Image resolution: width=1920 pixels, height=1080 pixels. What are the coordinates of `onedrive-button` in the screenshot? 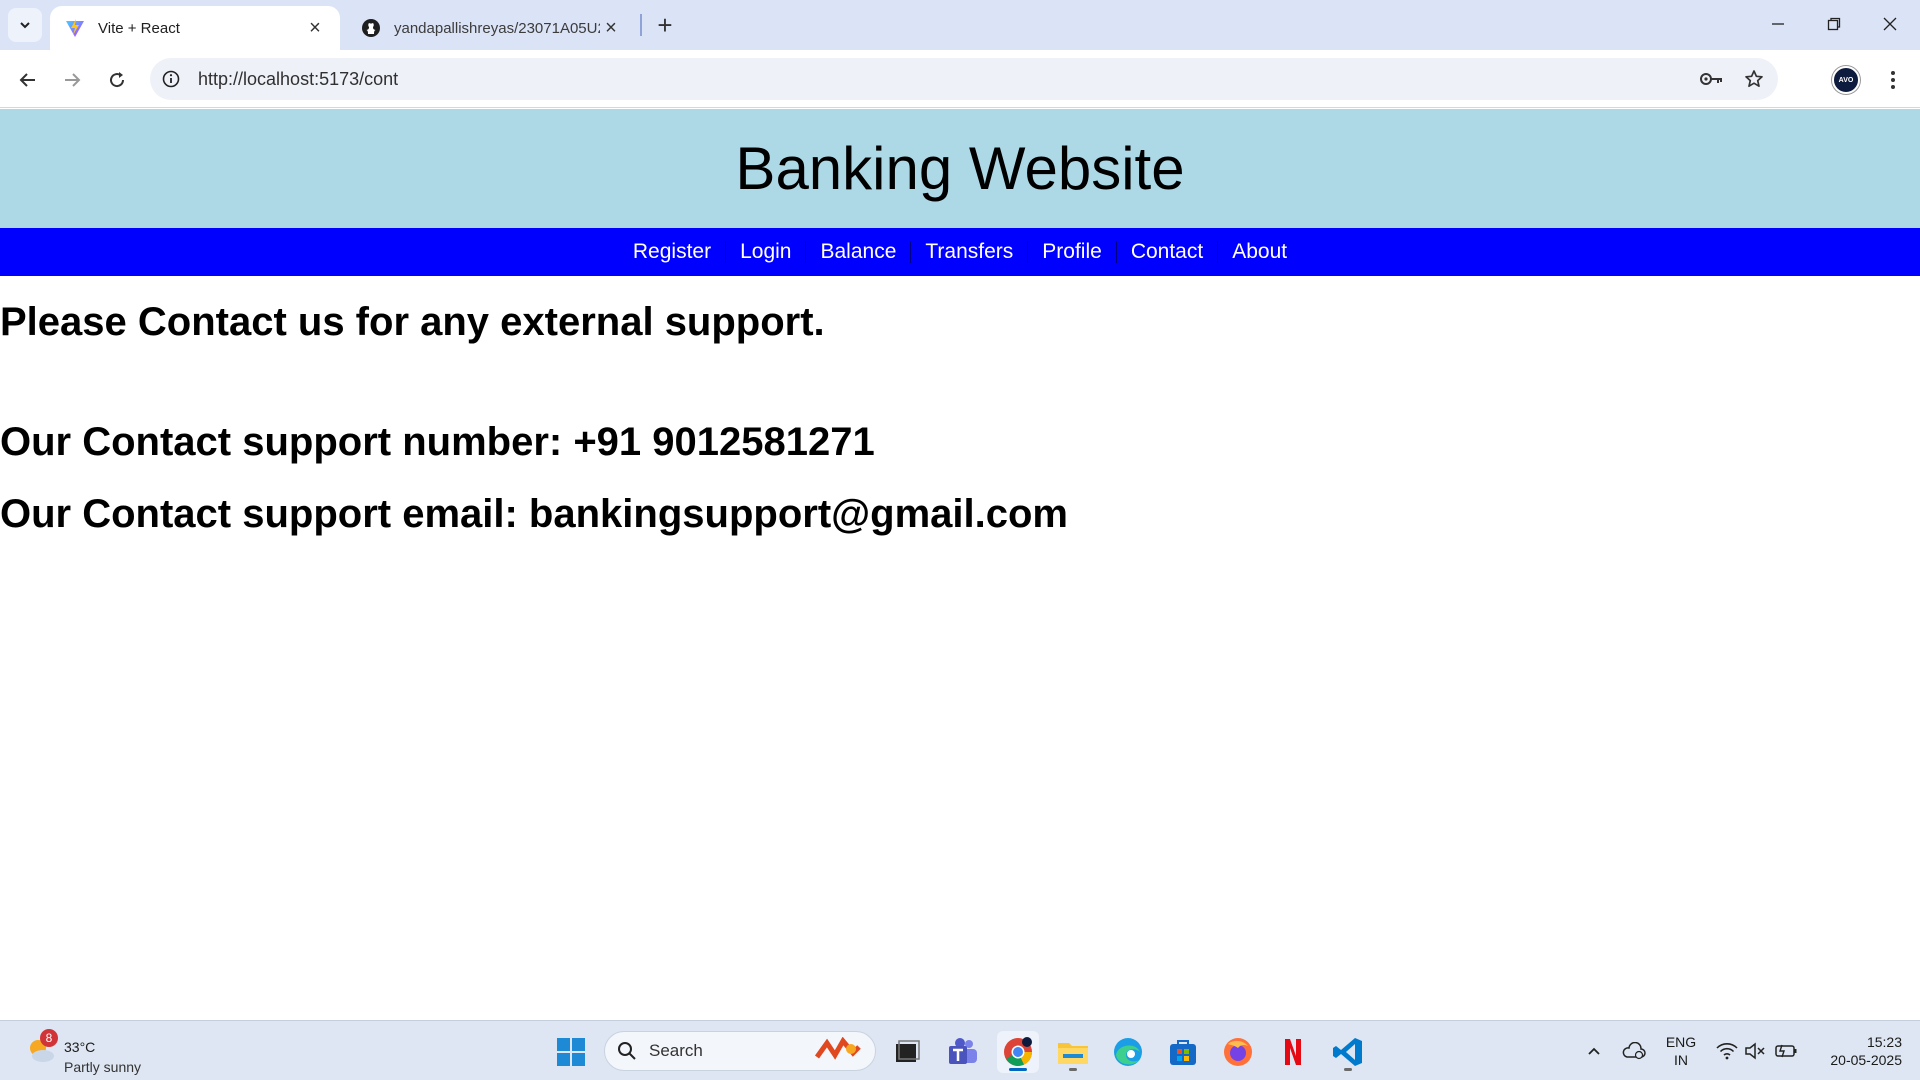 It's located at (1634, 1051).